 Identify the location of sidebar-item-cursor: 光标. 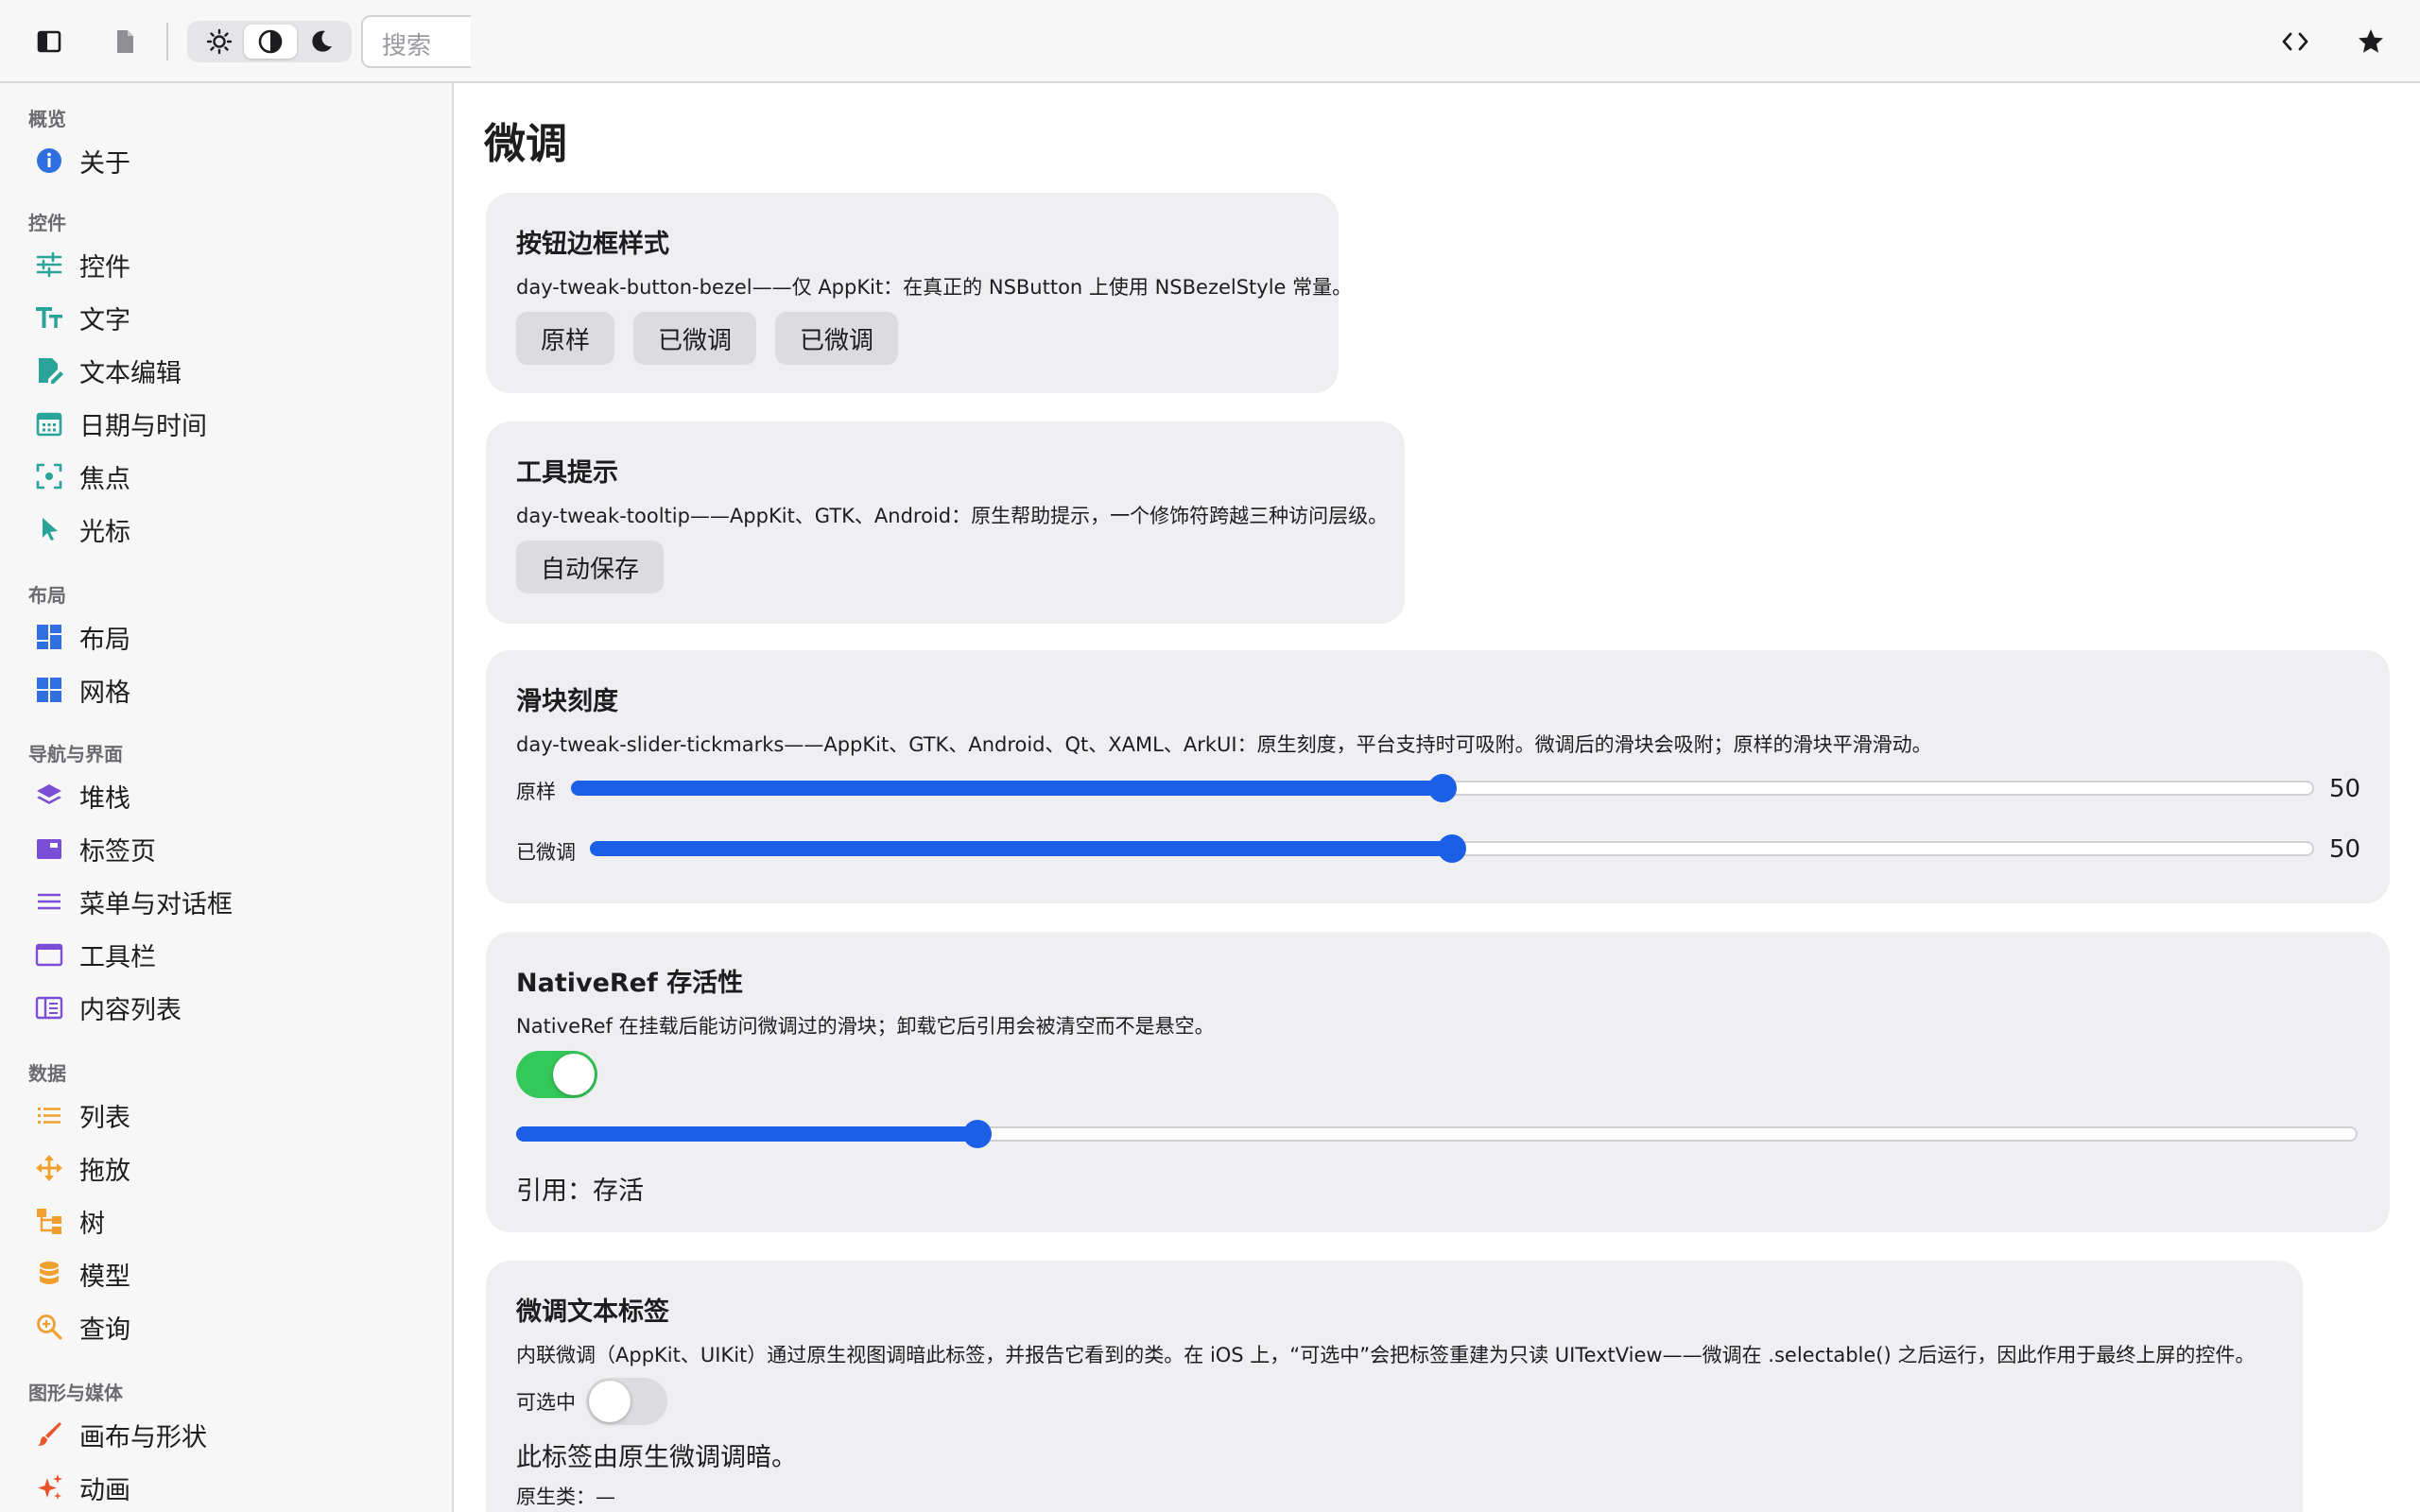
(226, 529).